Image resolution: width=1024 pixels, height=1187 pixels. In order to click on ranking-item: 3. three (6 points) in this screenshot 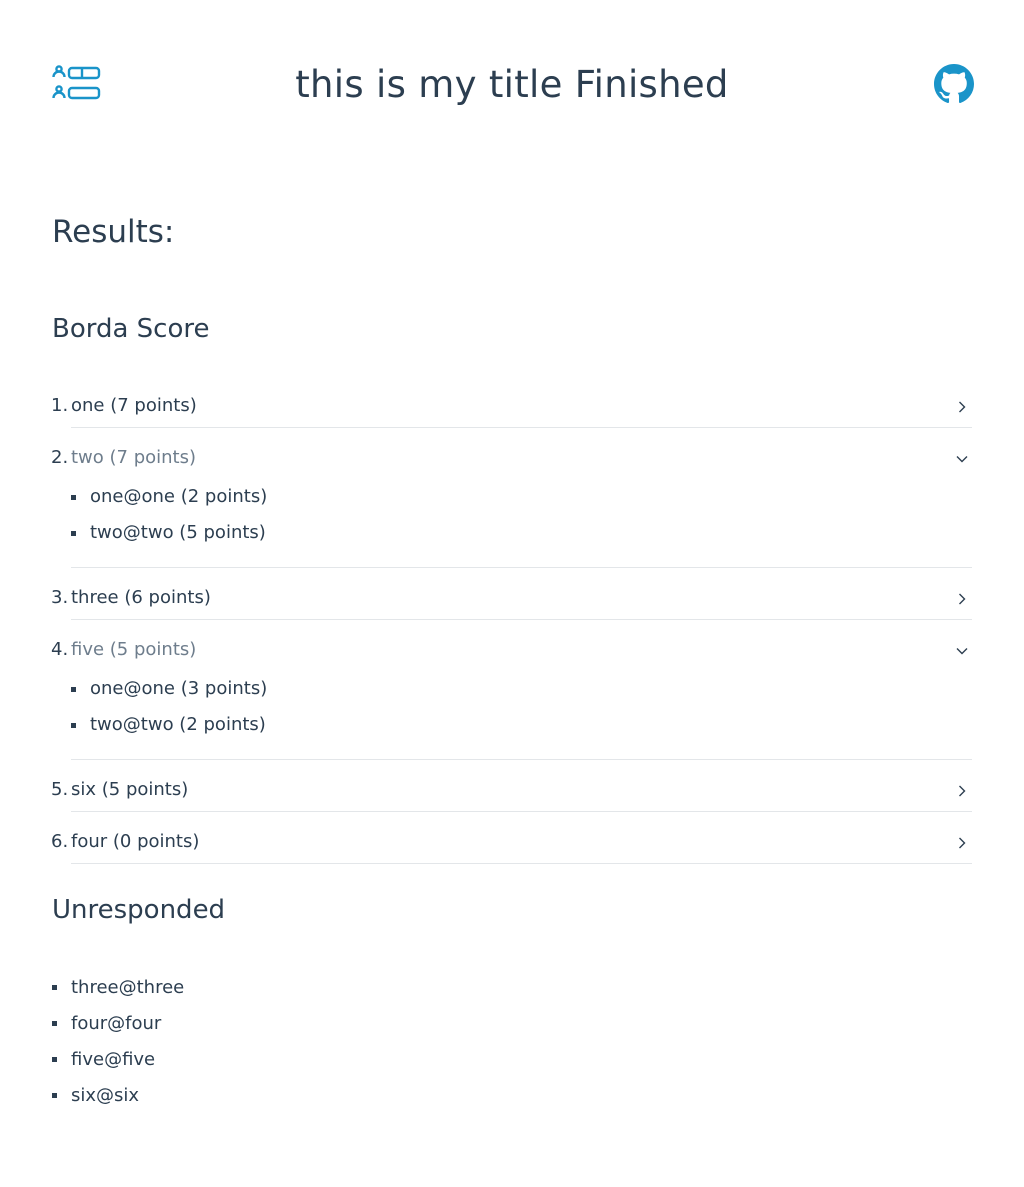, I will do `click(486, 598)`.